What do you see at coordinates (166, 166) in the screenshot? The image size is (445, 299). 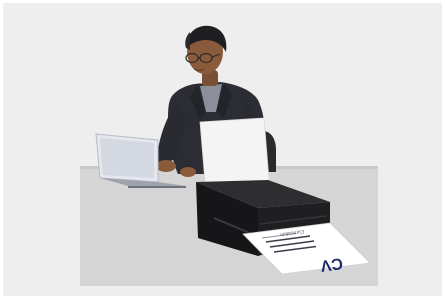 I see `left-hand` at bounding box center [166, 166].